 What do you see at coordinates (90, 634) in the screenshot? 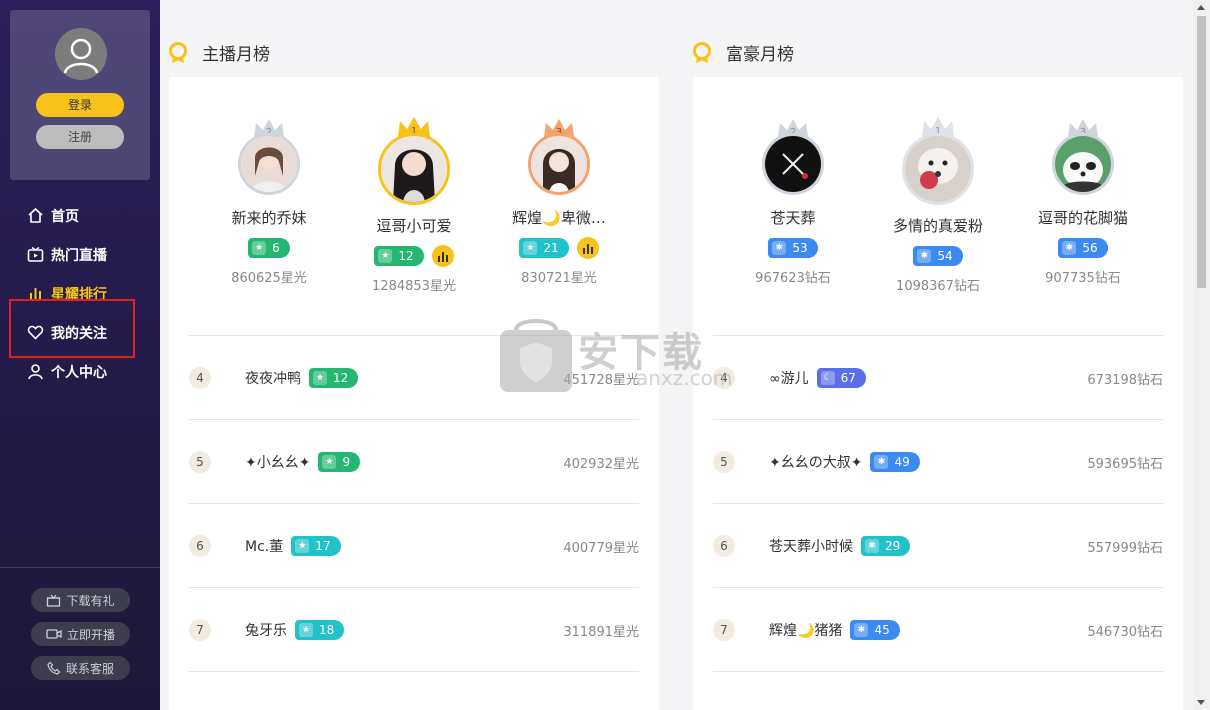
I see `start-live-label: 立即开播` at bounding box center [90, 634].